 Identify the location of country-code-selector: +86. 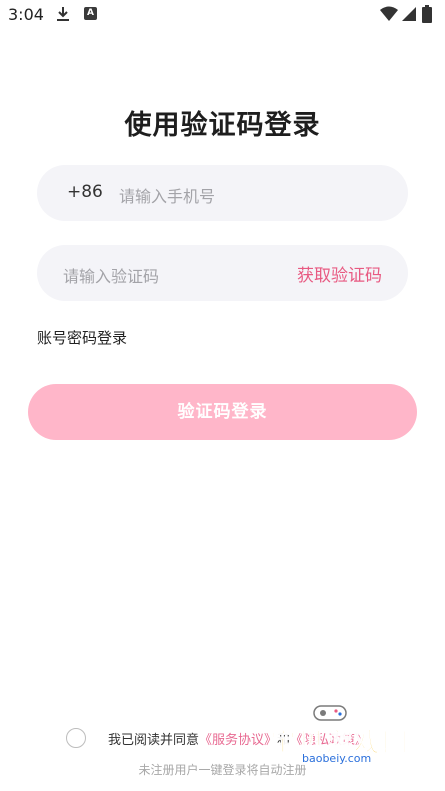
(85, 192).